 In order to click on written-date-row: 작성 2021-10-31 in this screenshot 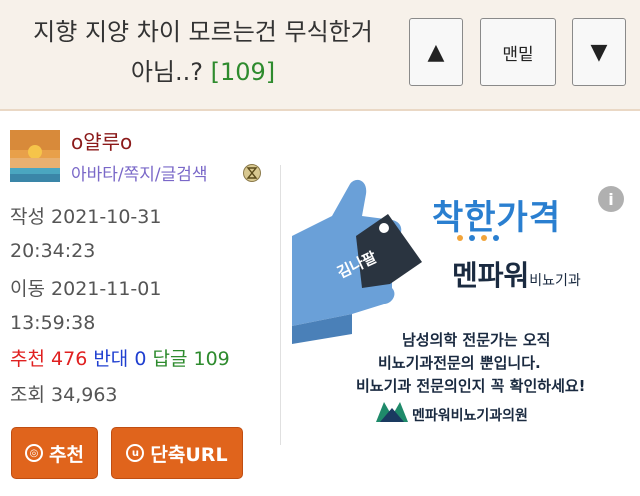, I will do `click(85, 217)`.